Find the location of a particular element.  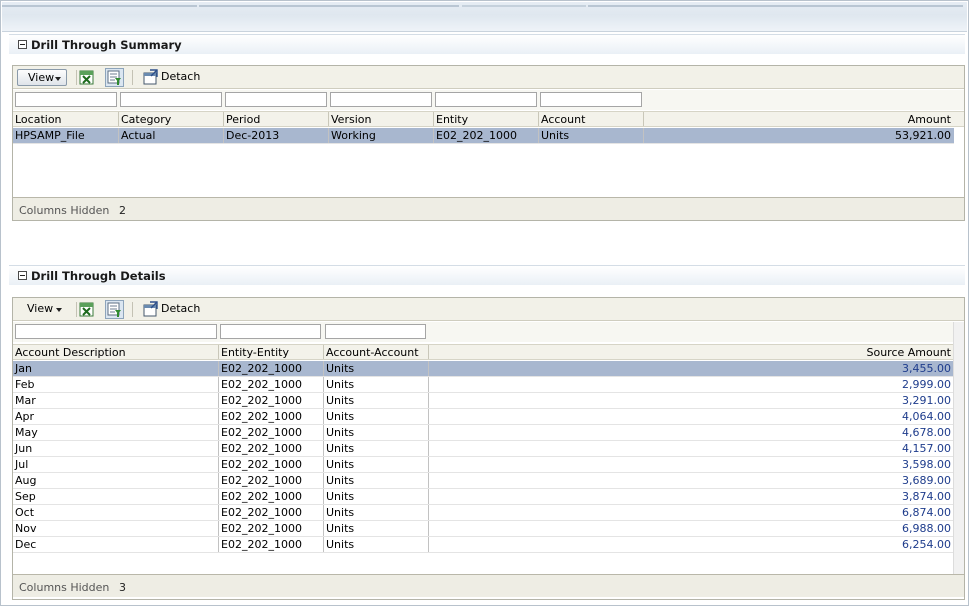

details-detach-button: Detach is located at coordinates (180, 308).